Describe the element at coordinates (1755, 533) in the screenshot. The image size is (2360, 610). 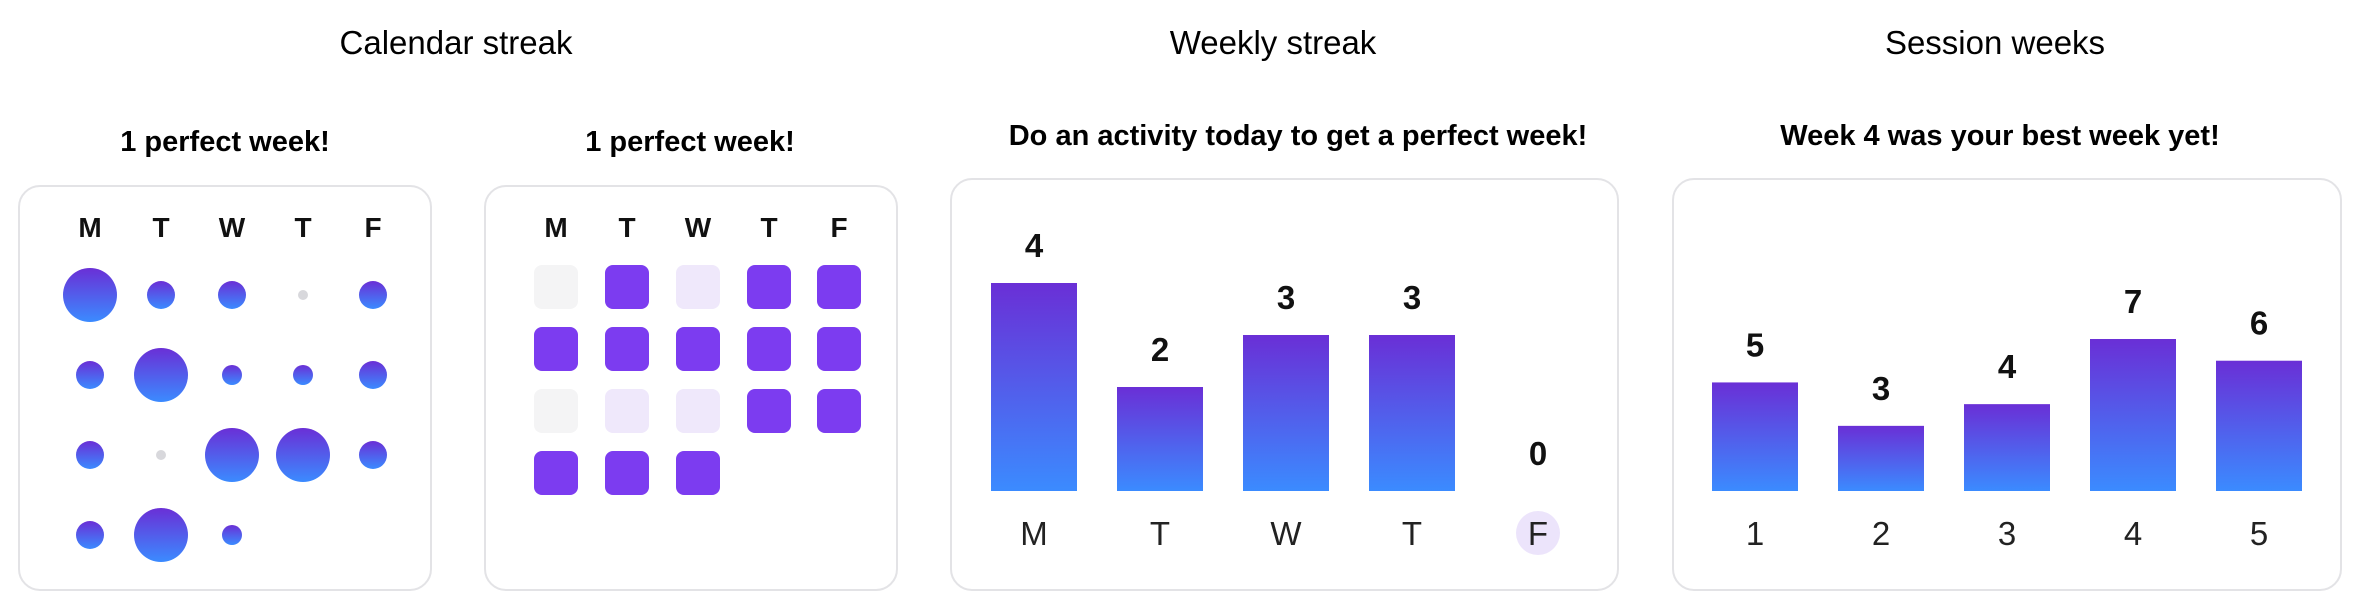
I see `category-label: 1` at that location.